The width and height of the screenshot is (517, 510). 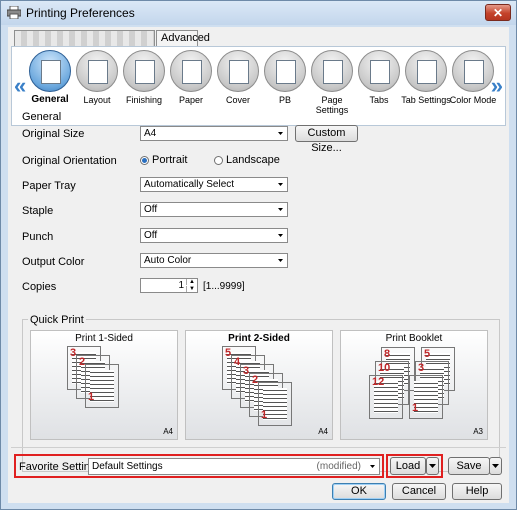 What do you see at coordinates (332, 105) in the screenshot?
I see `ribbon-item-label: Page Settings` at bounding box center [332, 105].